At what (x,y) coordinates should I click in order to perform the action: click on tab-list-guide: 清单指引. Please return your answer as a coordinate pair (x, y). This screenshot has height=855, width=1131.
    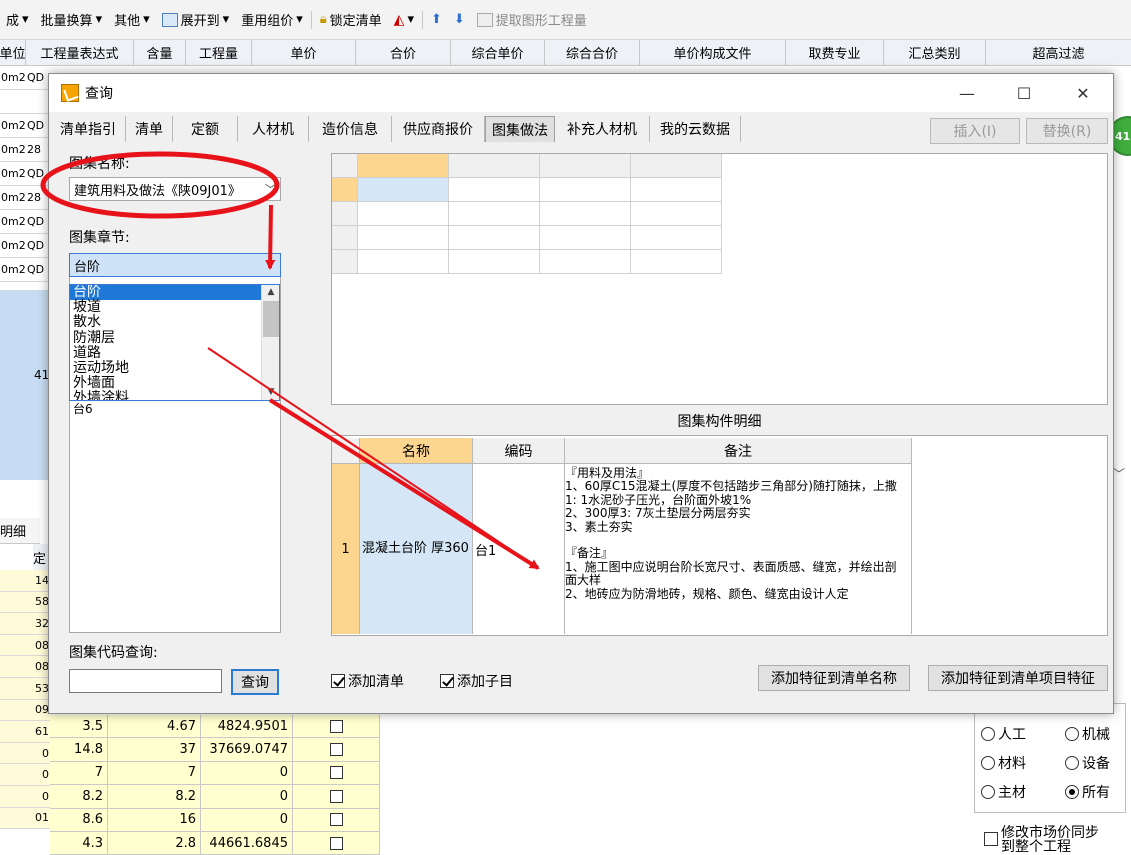
    Looking at the image, I should click on (88, 129).